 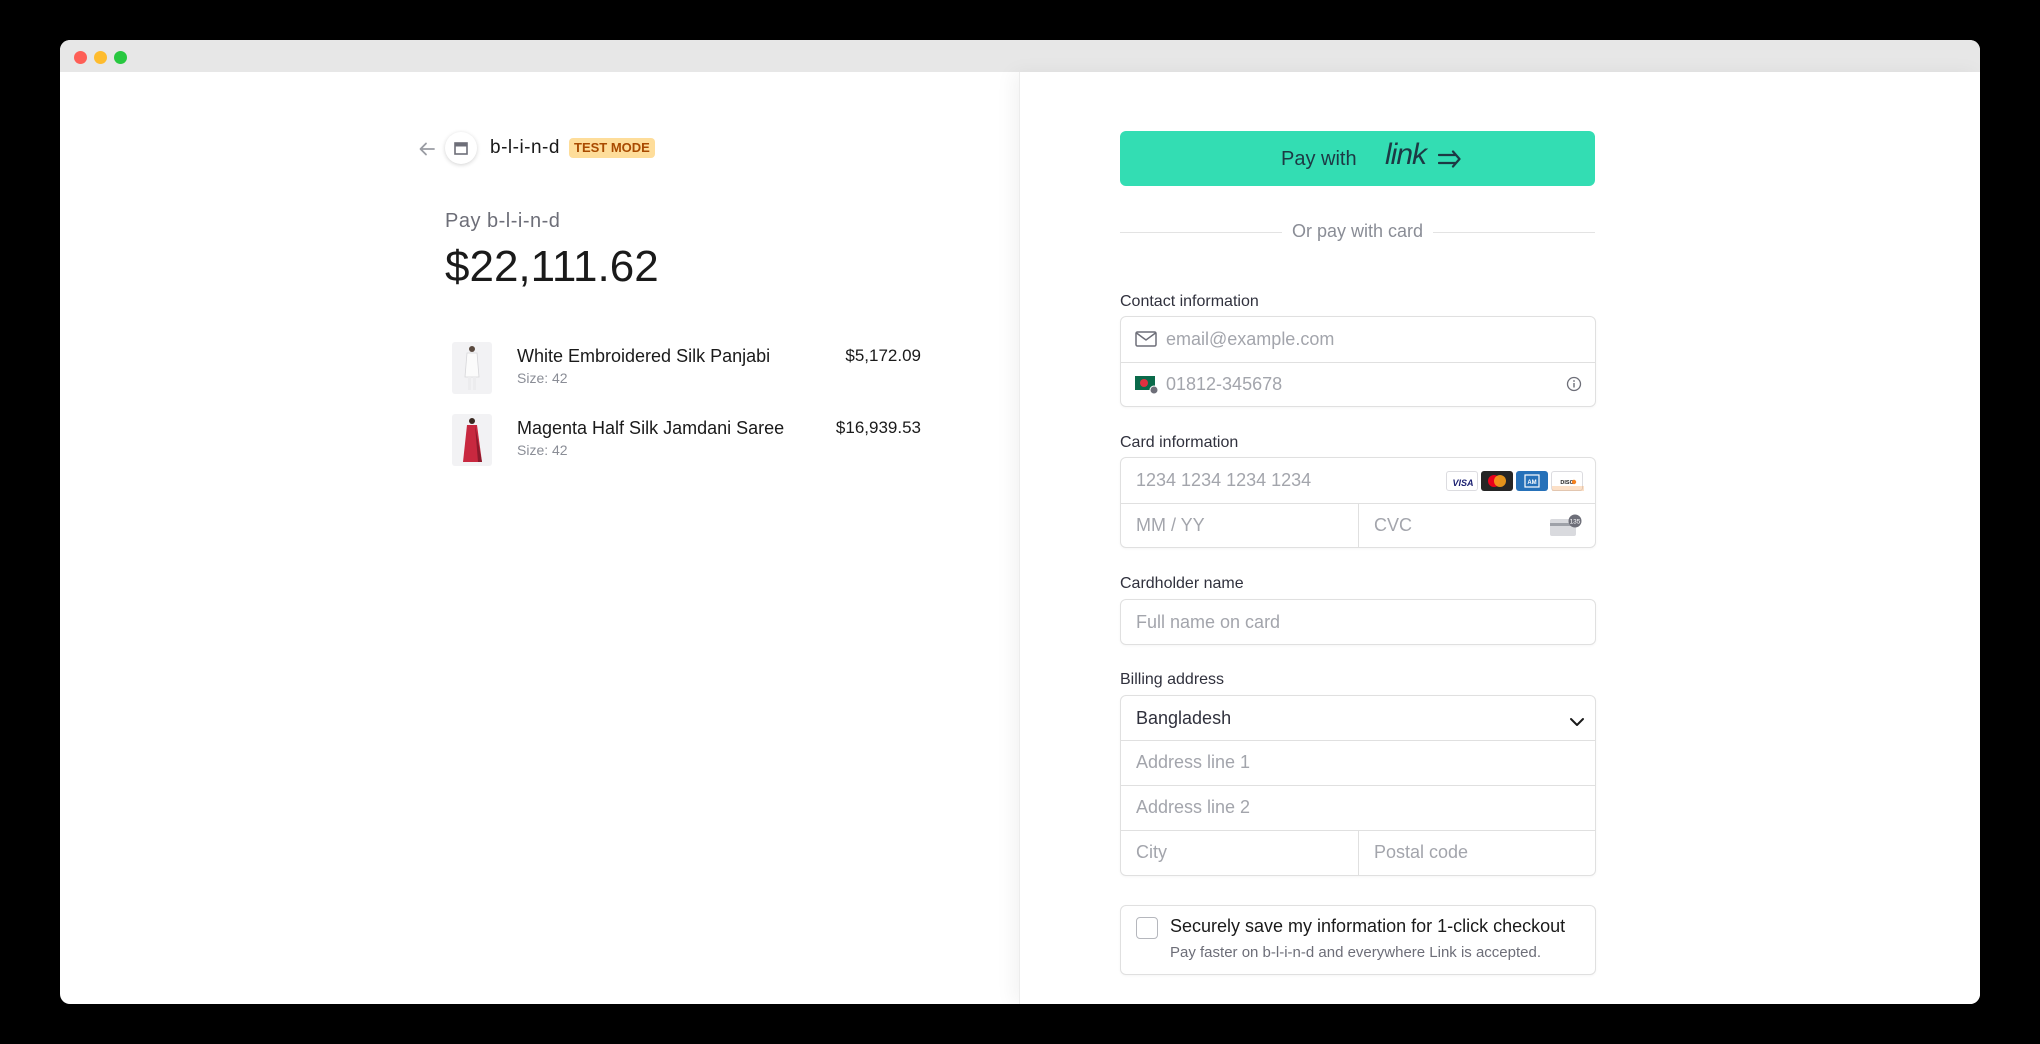 I want to click on close-window-button, so click(x=80, y=57).